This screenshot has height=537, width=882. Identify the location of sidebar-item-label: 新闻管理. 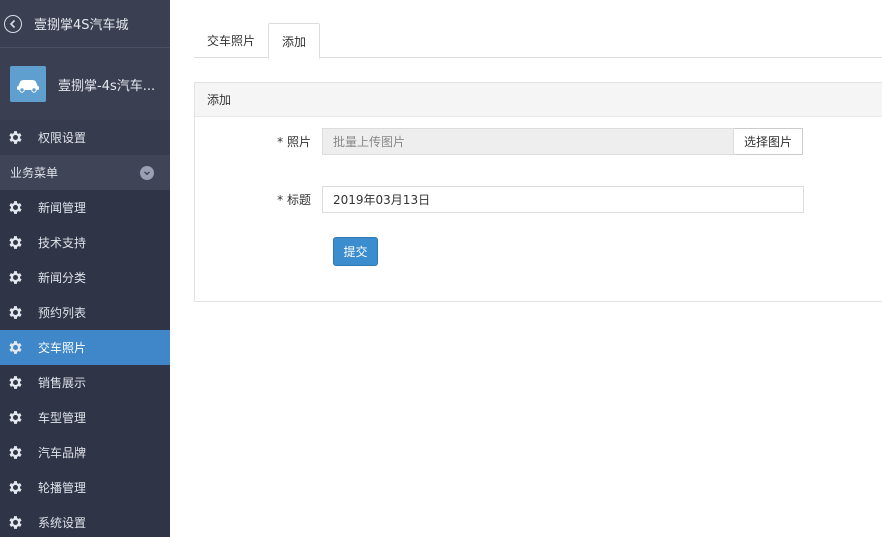
(62, 208).